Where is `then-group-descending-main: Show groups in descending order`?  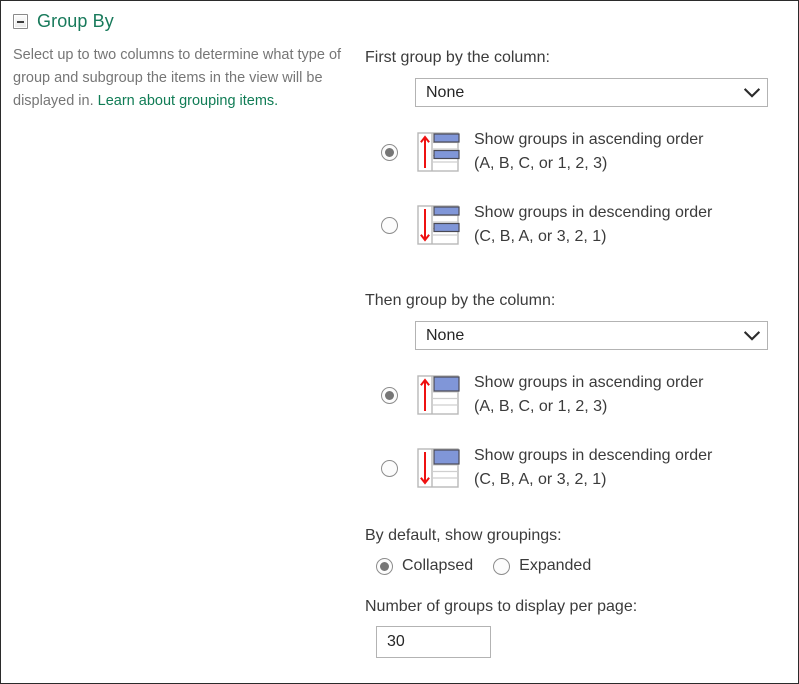 then-group-descending-main: Show groups in descending order is located at coordinates (593, 455).